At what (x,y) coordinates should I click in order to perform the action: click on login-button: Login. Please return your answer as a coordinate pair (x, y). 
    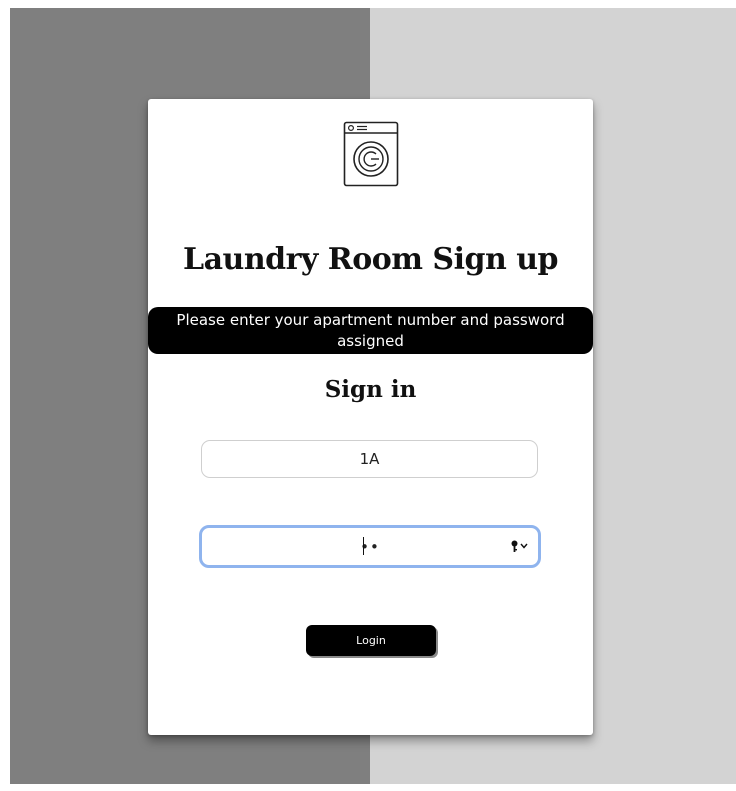
    Looking at the image, I should click on (371, 640).